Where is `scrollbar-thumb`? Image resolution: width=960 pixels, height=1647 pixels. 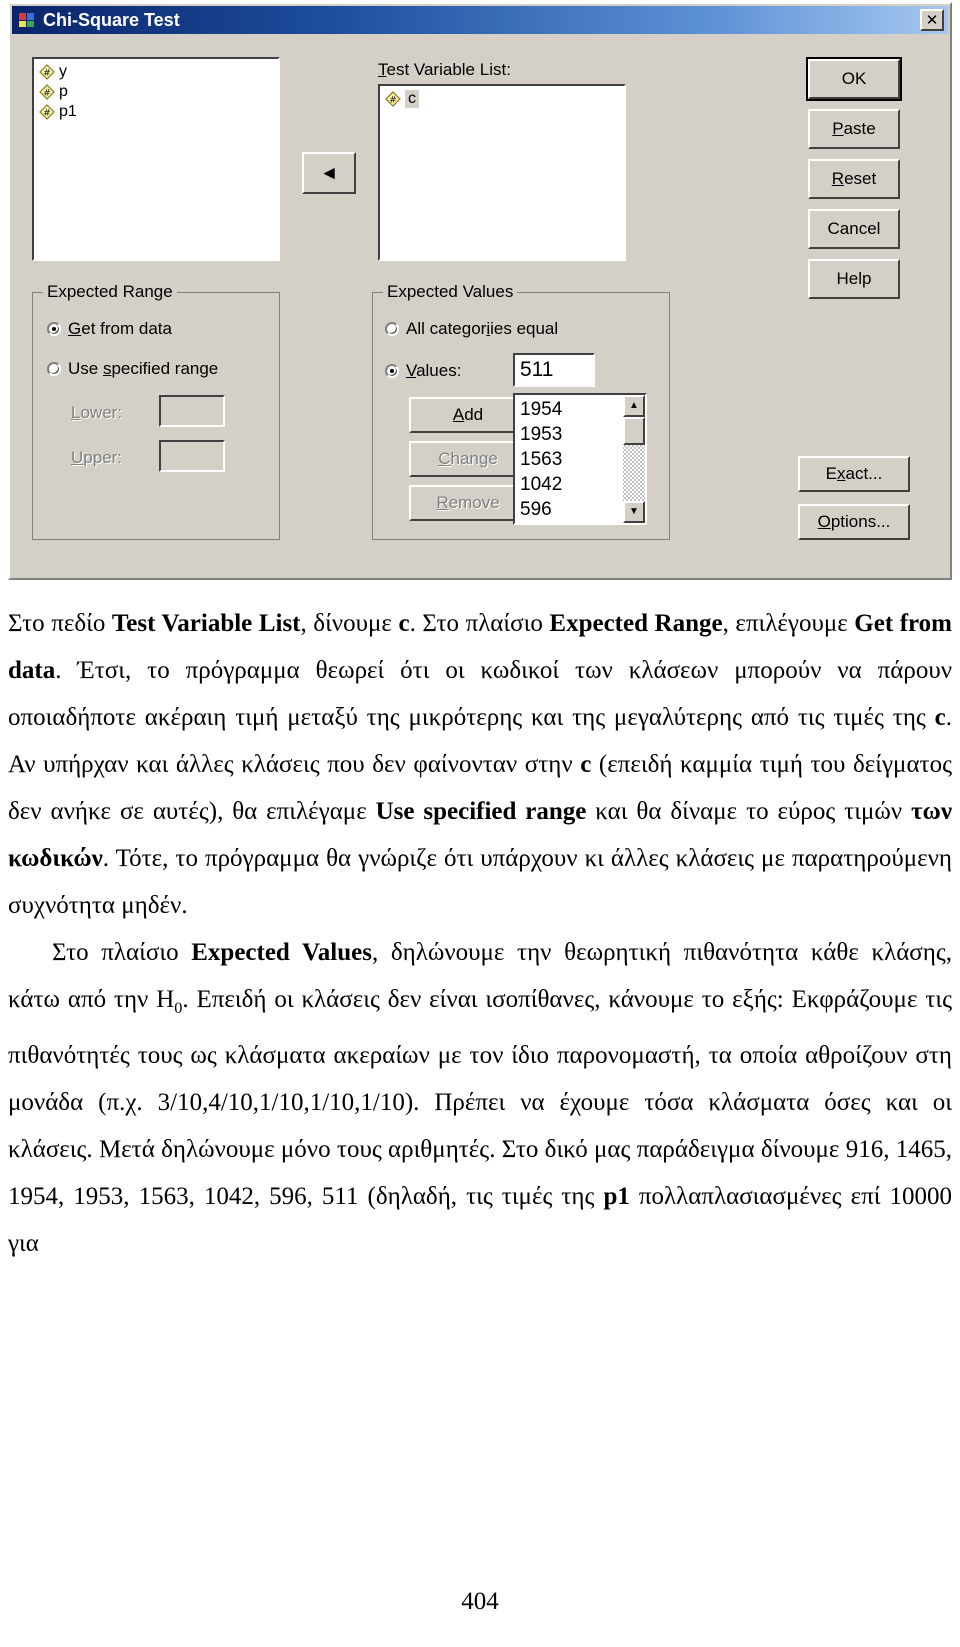
scrollbar-thumb is located at coordinates (634, 431).